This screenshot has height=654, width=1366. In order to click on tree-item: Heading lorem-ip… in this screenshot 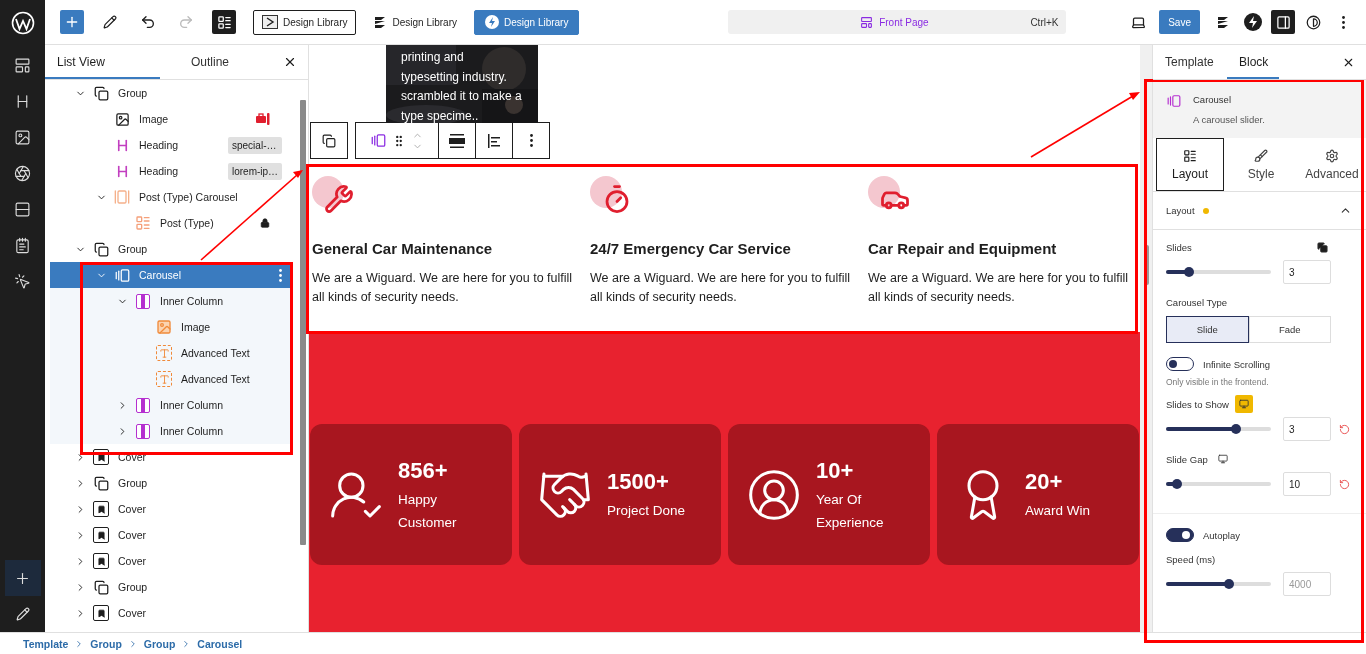, I will do `click(170, 171)`.